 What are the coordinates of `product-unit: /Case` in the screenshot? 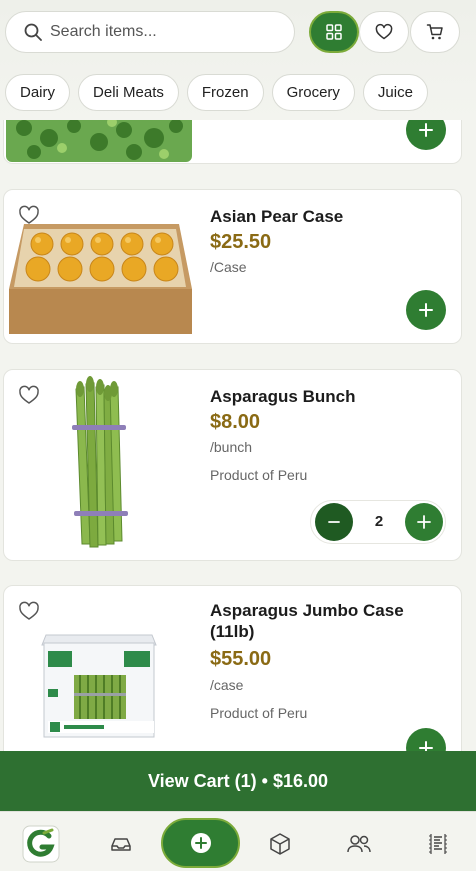 It's located at (228, 267).